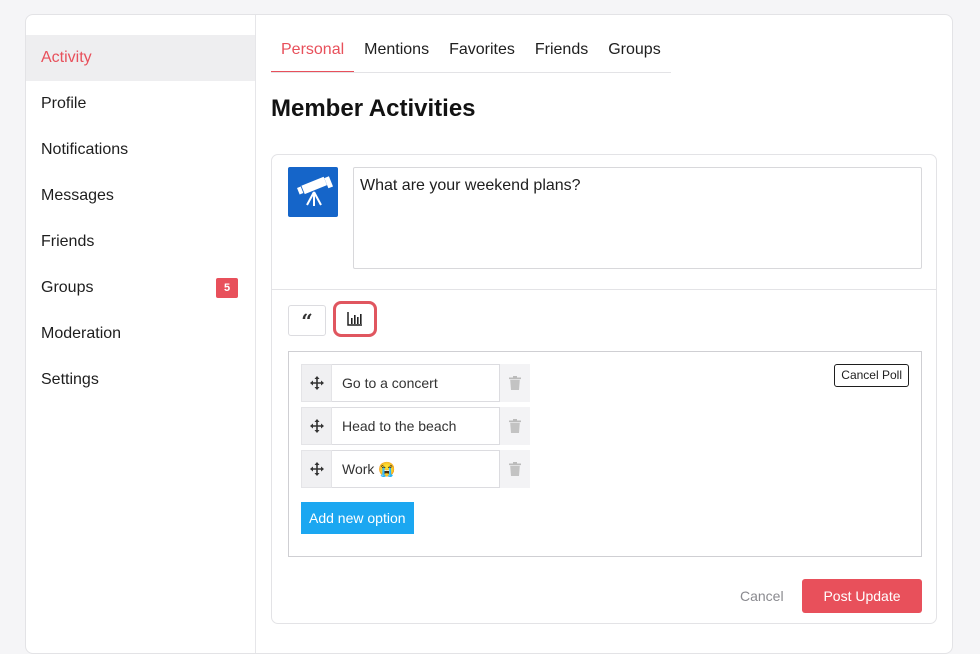 This screenshot has width=980, height=654. What do you see at coordinates (140, 242) in the screenshot?
I see `sidebar-item-friends: Friends` at bounding box center [140, 242].